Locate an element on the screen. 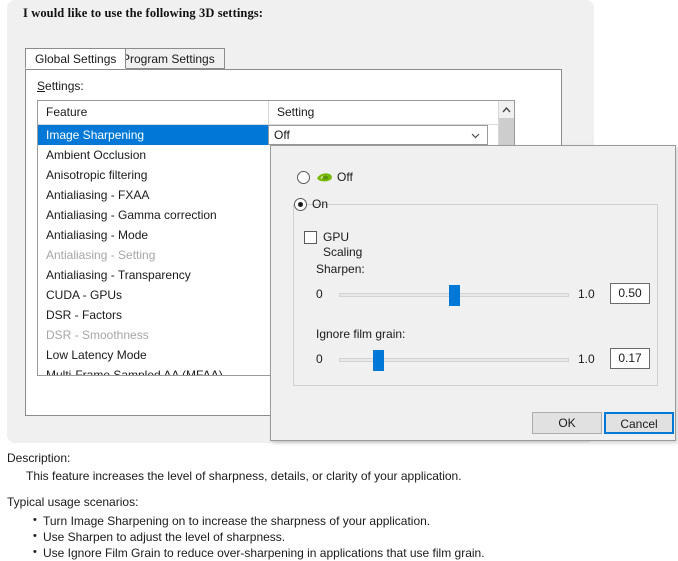  sharpen-slider-row: 0 1.0 0.50 is located at coordinates (483, 296).